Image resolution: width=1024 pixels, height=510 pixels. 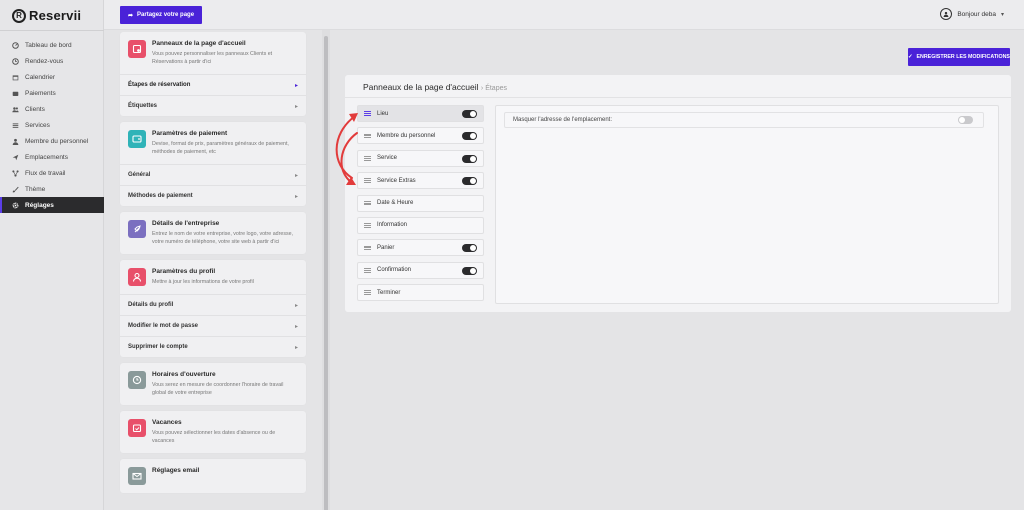 I want to click on company-icon, so click(x=137, y=229).